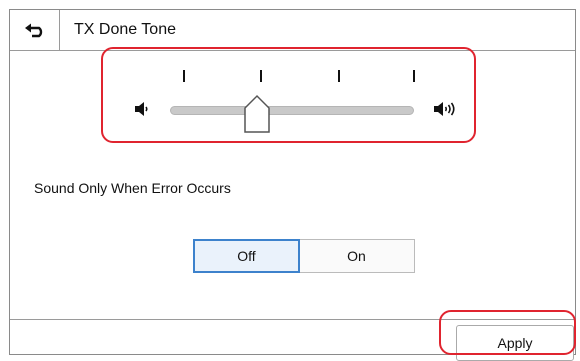 The height and width of the screenshot is (361, 580). Describe the element at coordinates (132, 188) in the screenshot. I see `error-option-label: Sound Only When Error Occurs` at that location.